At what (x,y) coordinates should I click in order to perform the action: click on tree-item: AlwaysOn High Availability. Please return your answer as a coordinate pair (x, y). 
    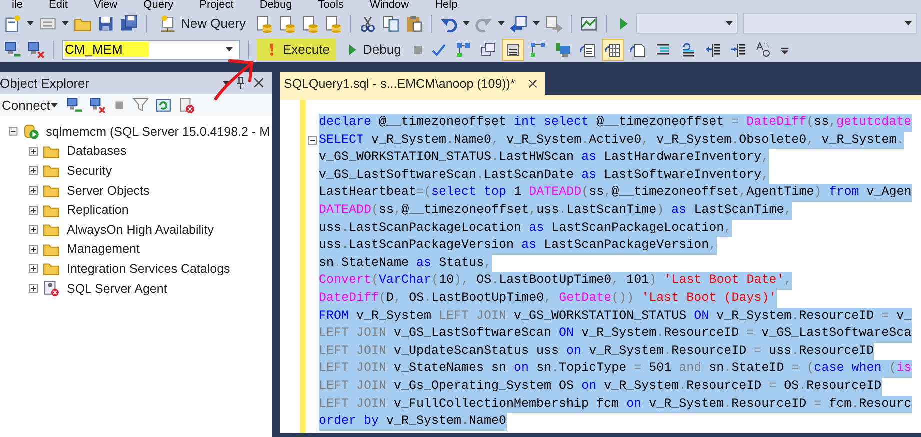
    Looking at the image, I should click on (140, 229).